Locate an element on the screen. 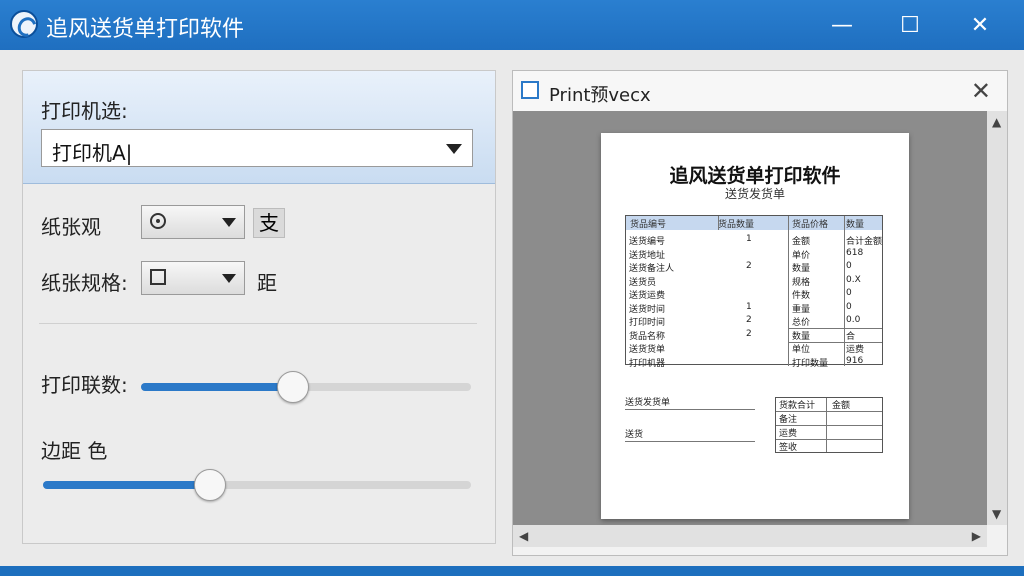  table-cell: 送货员 is located at coordinates (643, 282).